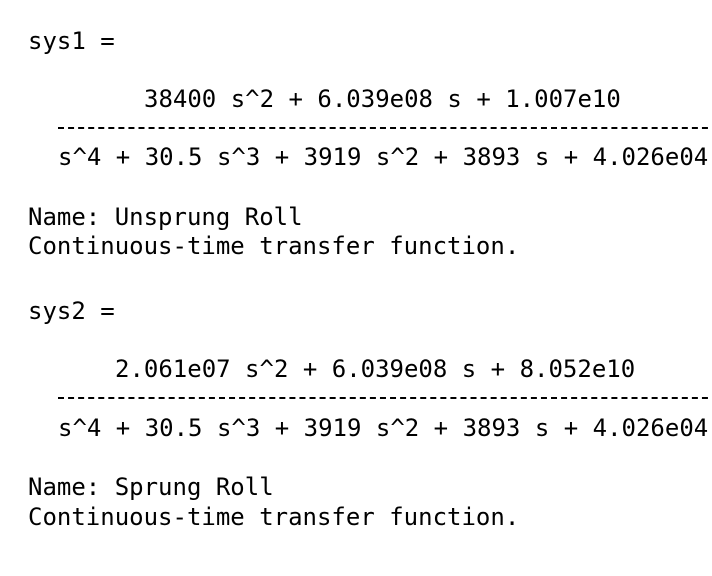 Image resolution: width=712 pixels, height=576 pixels. I want to click on sys1-fraction-bar, so click(385, 128).